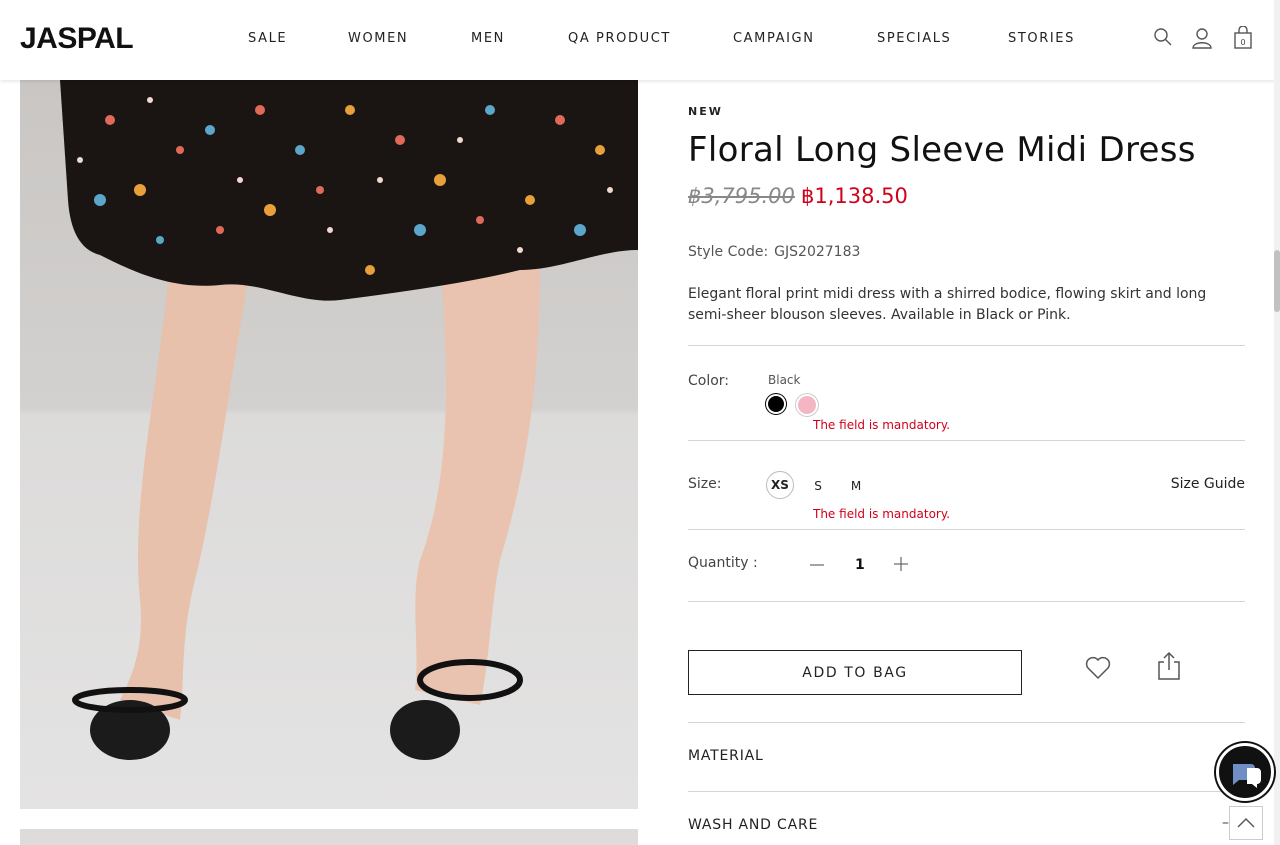  I want to click on product-title: Floral Long Sleeve Midi Dress, so click(942, 150).